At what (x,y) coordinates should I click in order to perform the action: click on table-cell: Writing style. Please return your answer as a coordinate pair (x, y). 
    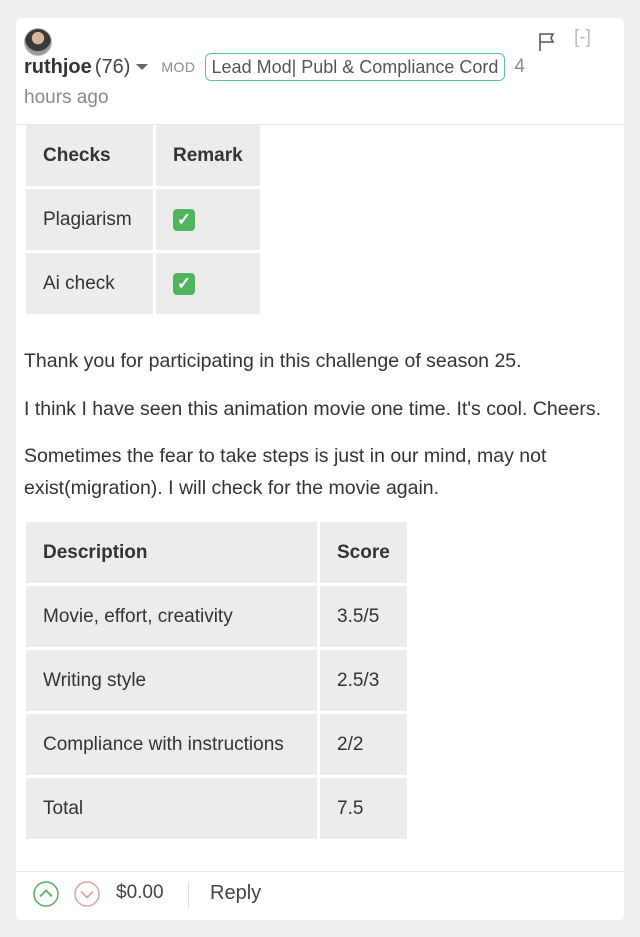
    Looking at the image, I should click on (171, 680).